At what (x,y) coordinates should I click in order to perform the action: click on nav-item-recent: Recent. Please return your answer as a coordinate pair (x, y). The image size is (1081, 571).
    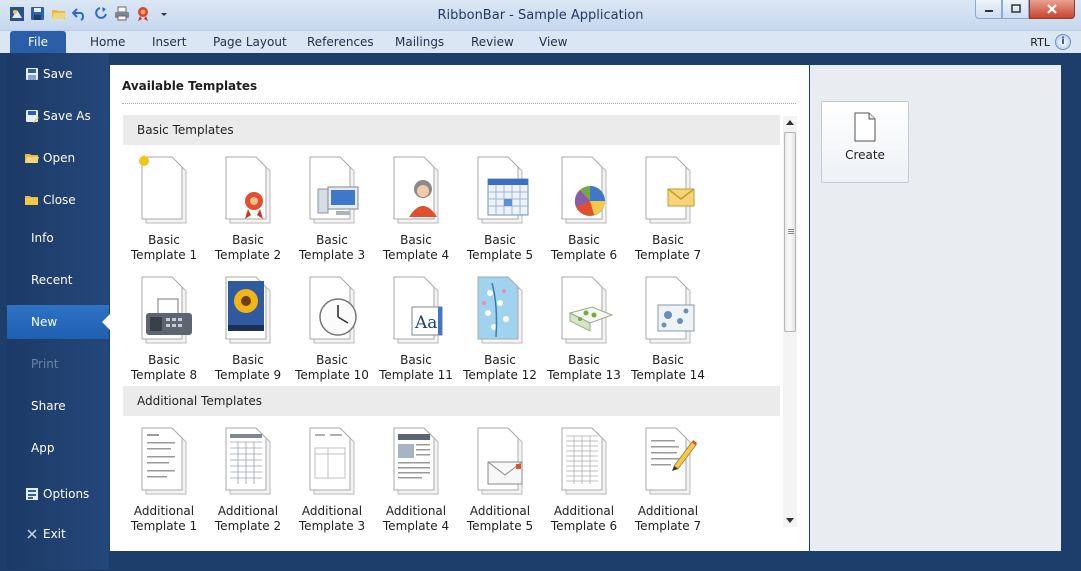
    Looking at the image, I should click on (58, 280).